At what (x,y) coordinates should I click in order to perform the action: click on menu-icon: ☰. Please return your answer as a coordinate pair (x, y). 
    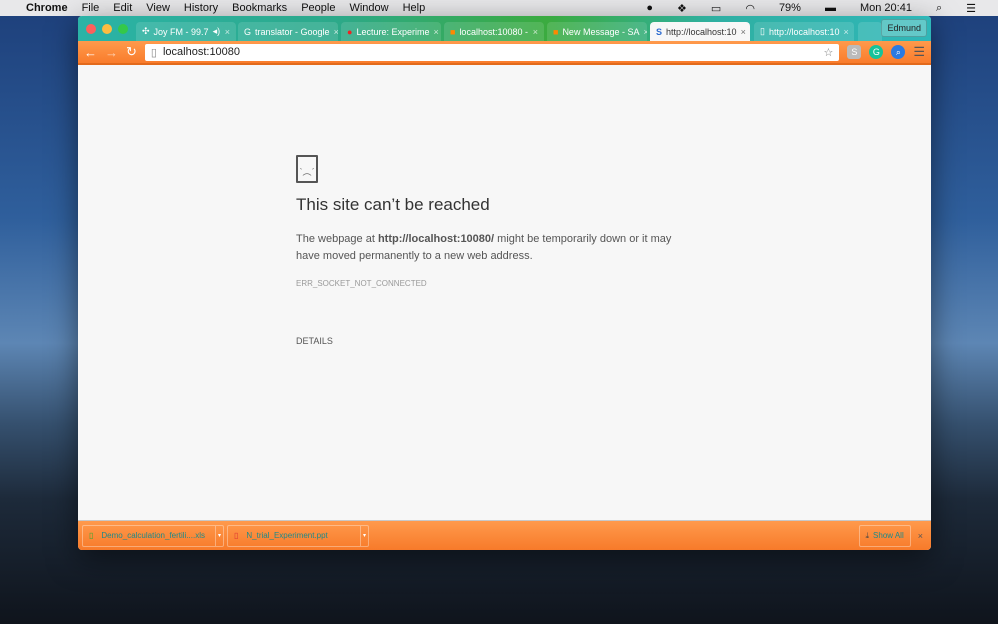
    Looking at the image, I should click on (919, 52).